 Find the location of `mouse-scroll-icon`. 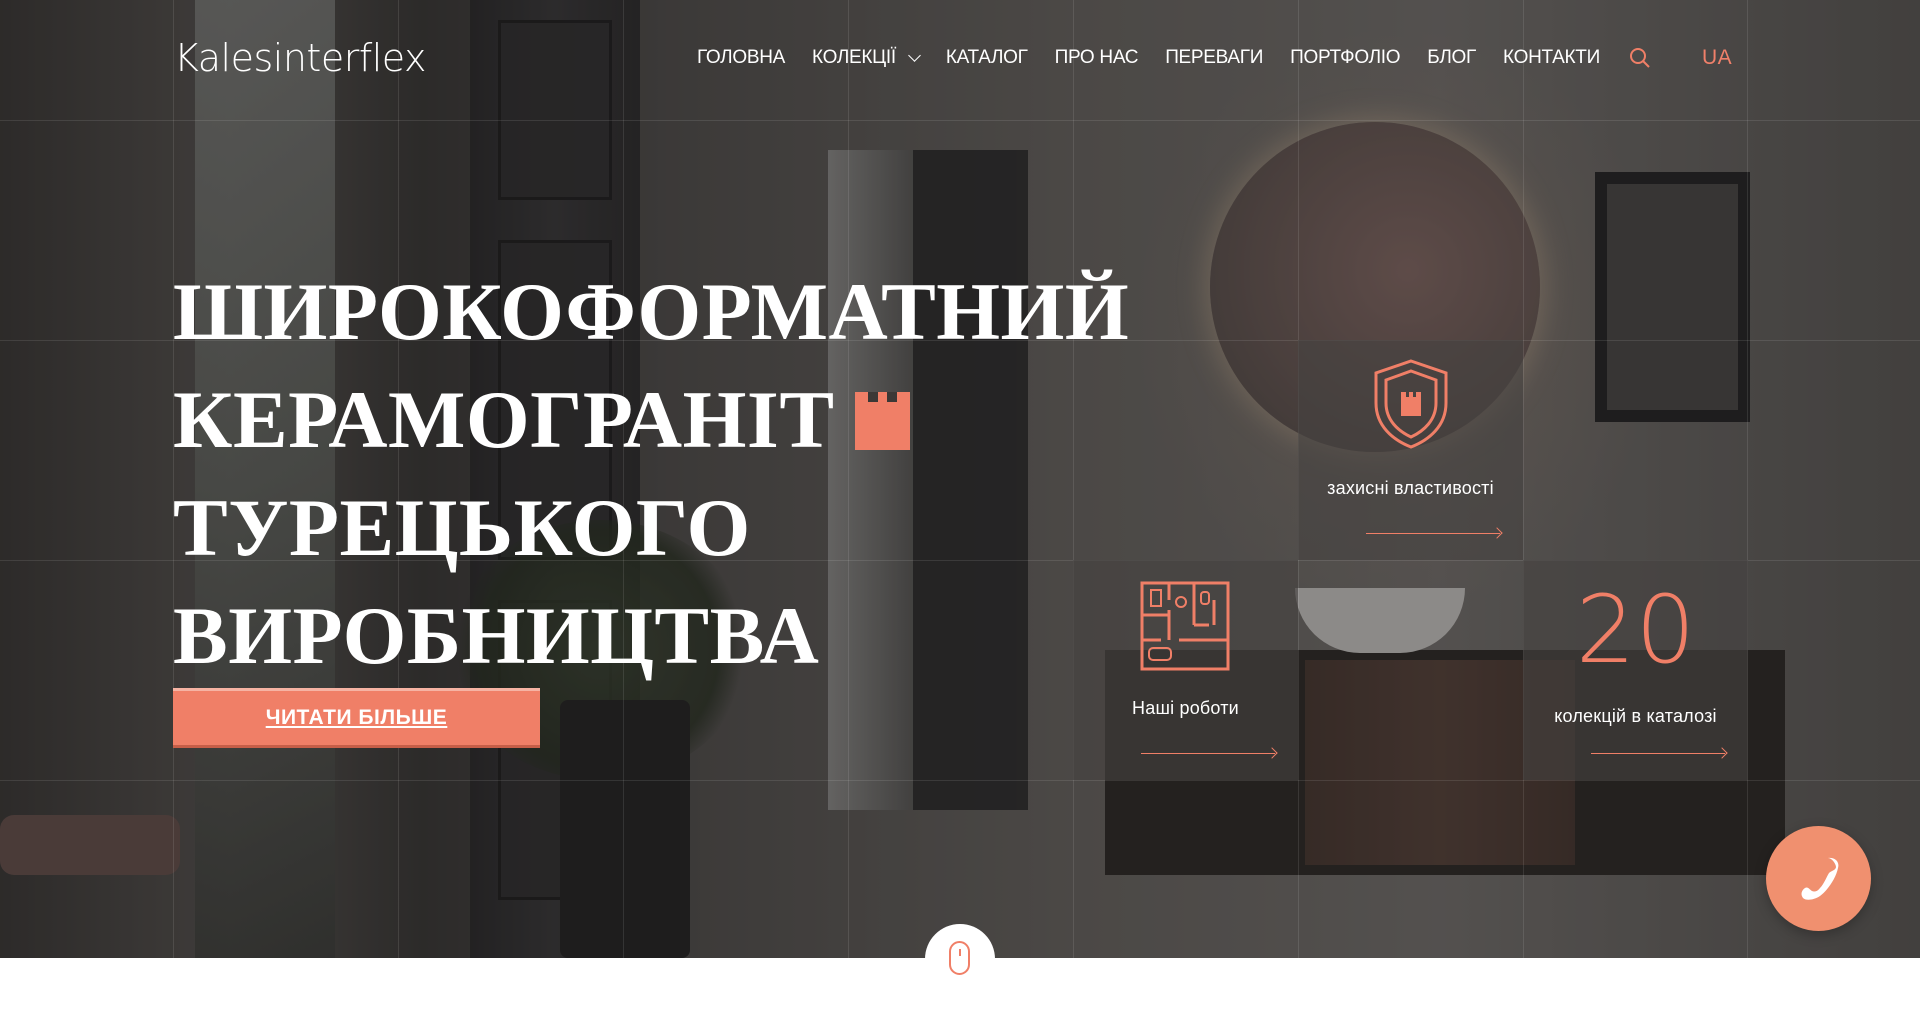

mouse-scroll-icon is located at coordinates (959, 958).